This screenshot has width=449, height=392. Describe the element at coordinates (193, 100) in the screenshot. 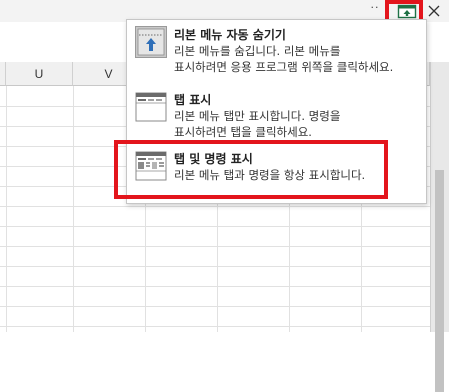

I see `menu-item-title: 탭 표시` at that location.